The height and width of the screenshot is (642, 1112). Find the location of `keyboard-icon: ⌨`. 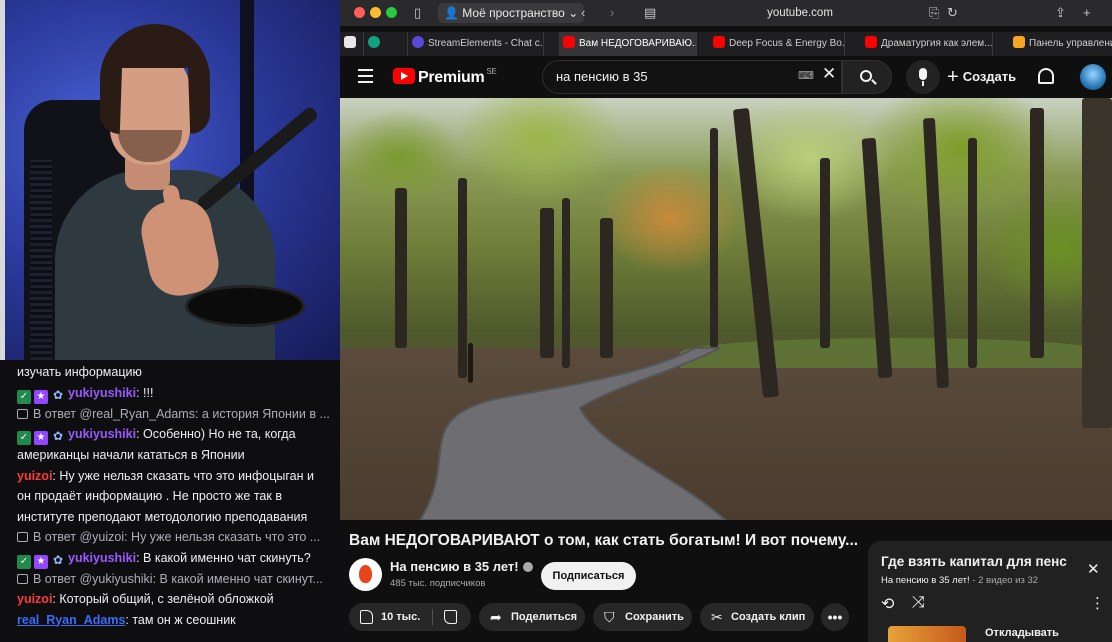

keyboard-icon: ⌨ is located at coordinates (806, 75).